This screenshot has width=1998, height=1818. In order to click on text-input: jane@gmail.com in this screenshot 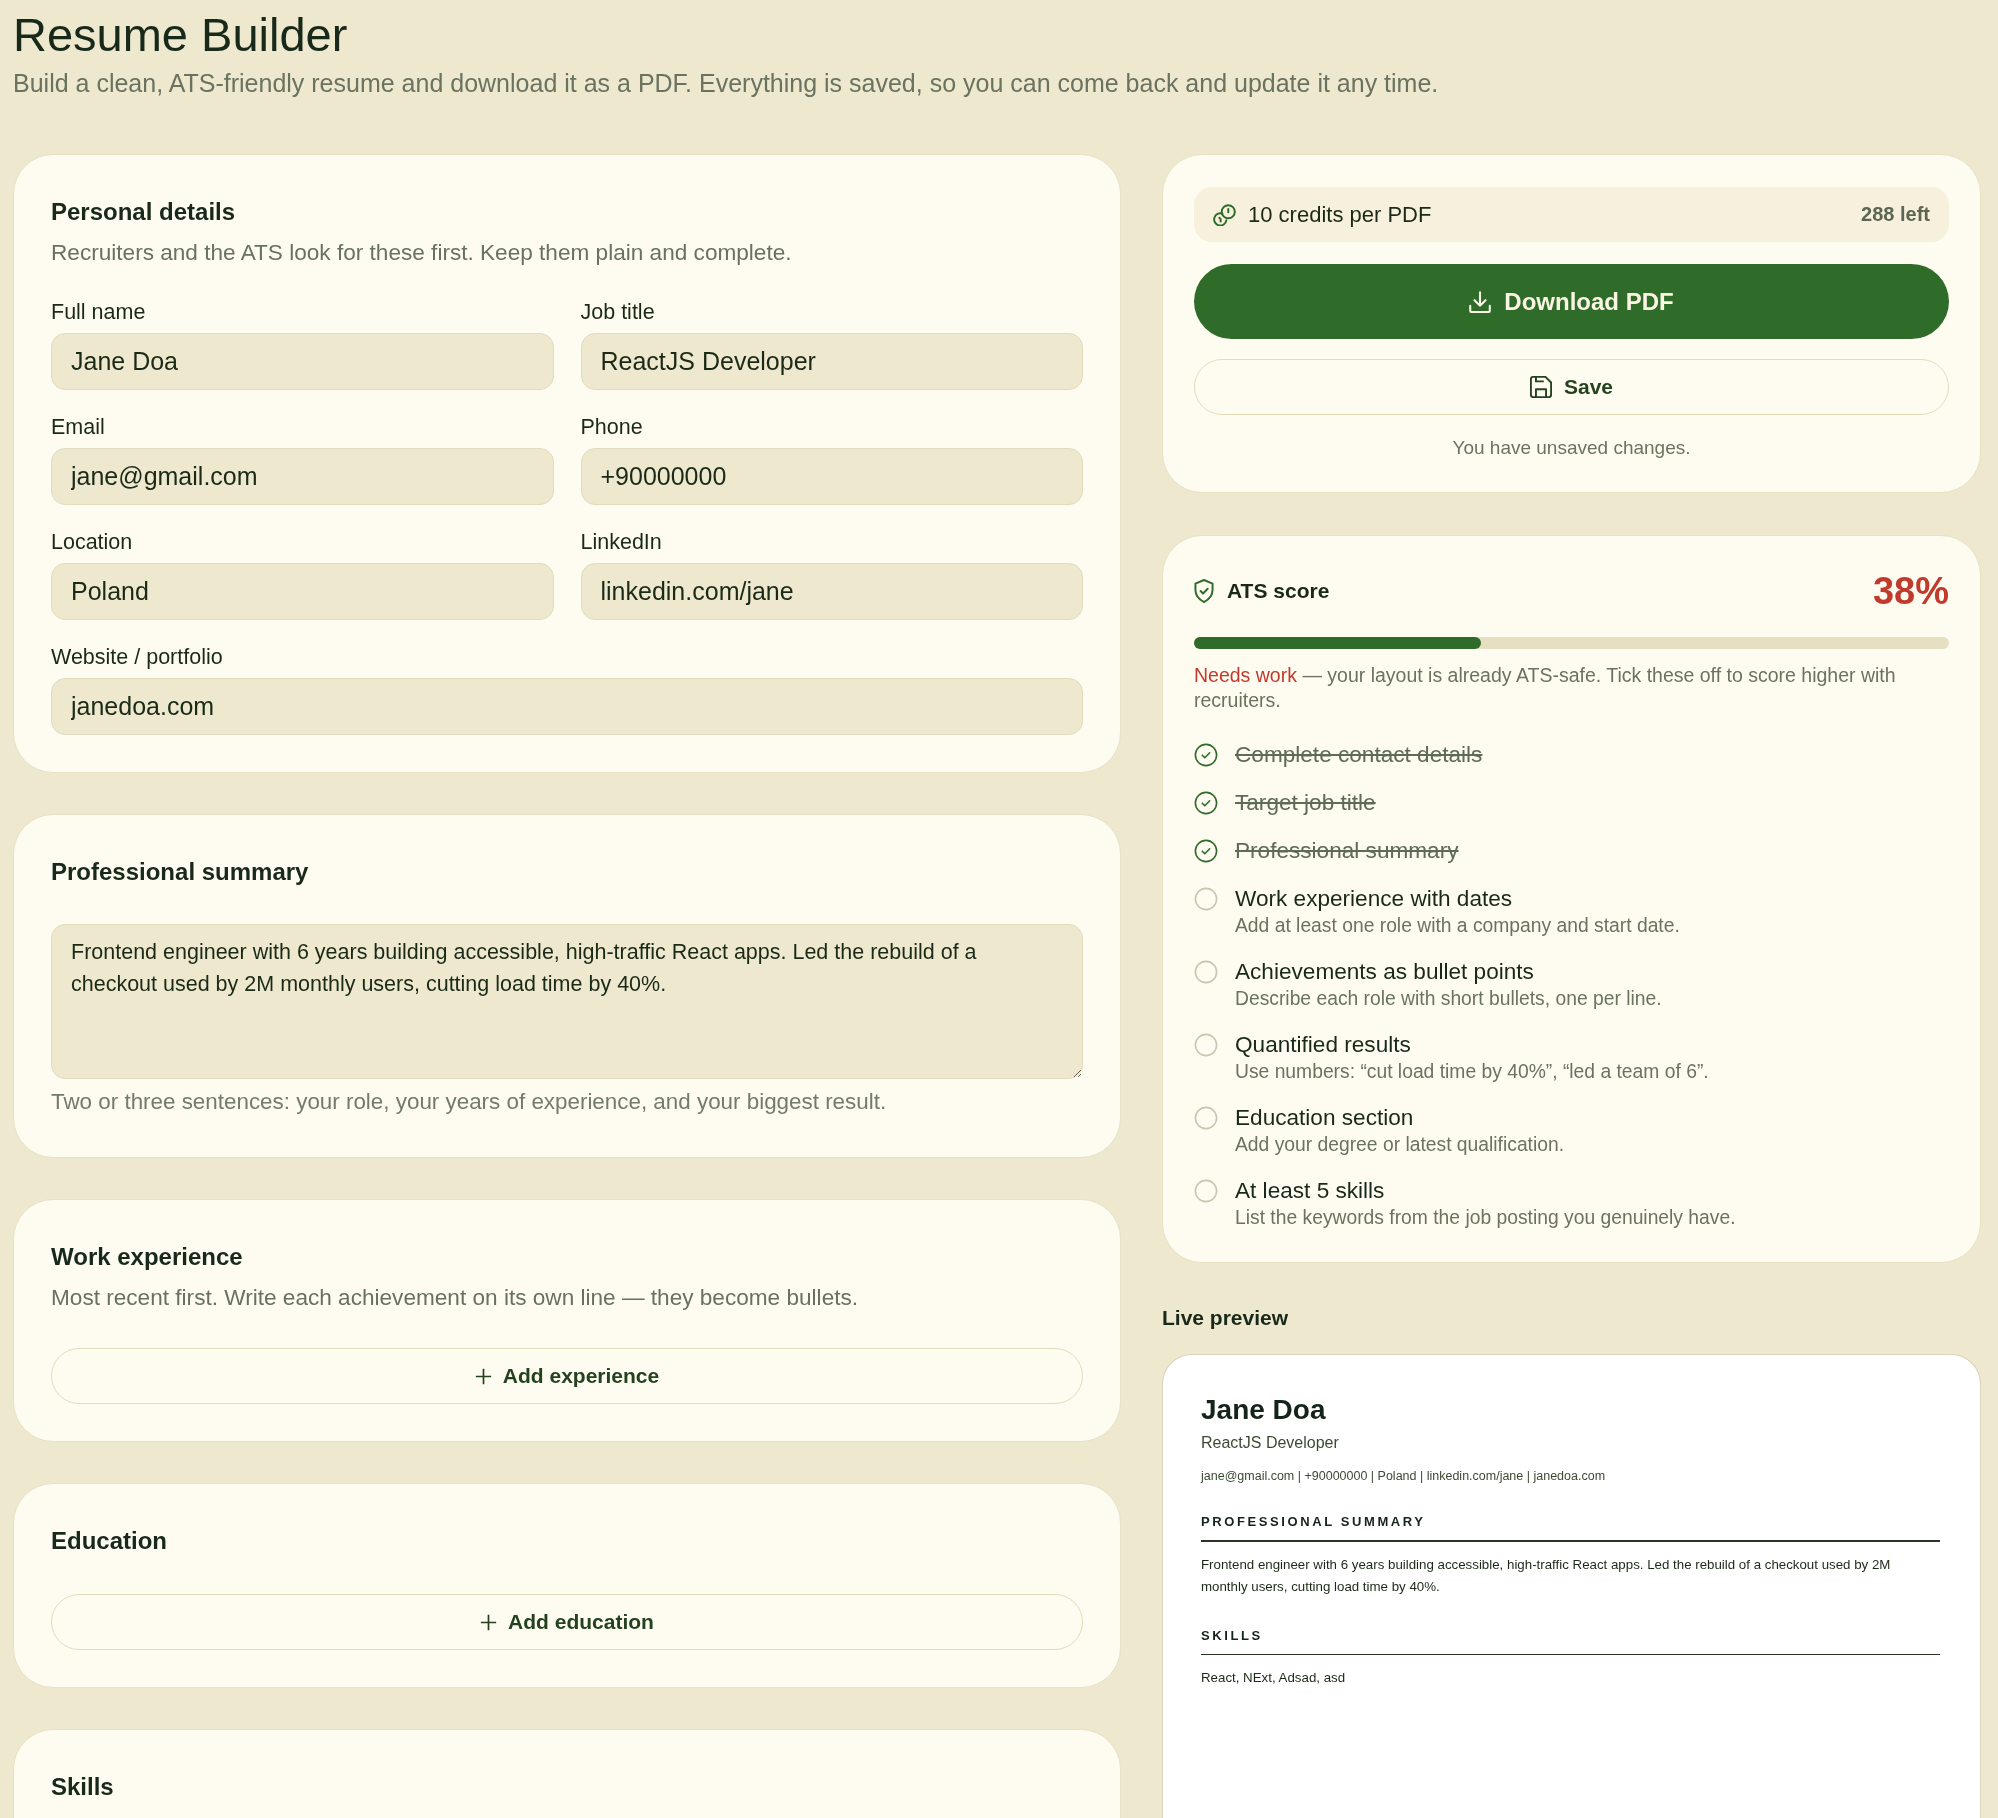, I will do `click(302, 476)`.